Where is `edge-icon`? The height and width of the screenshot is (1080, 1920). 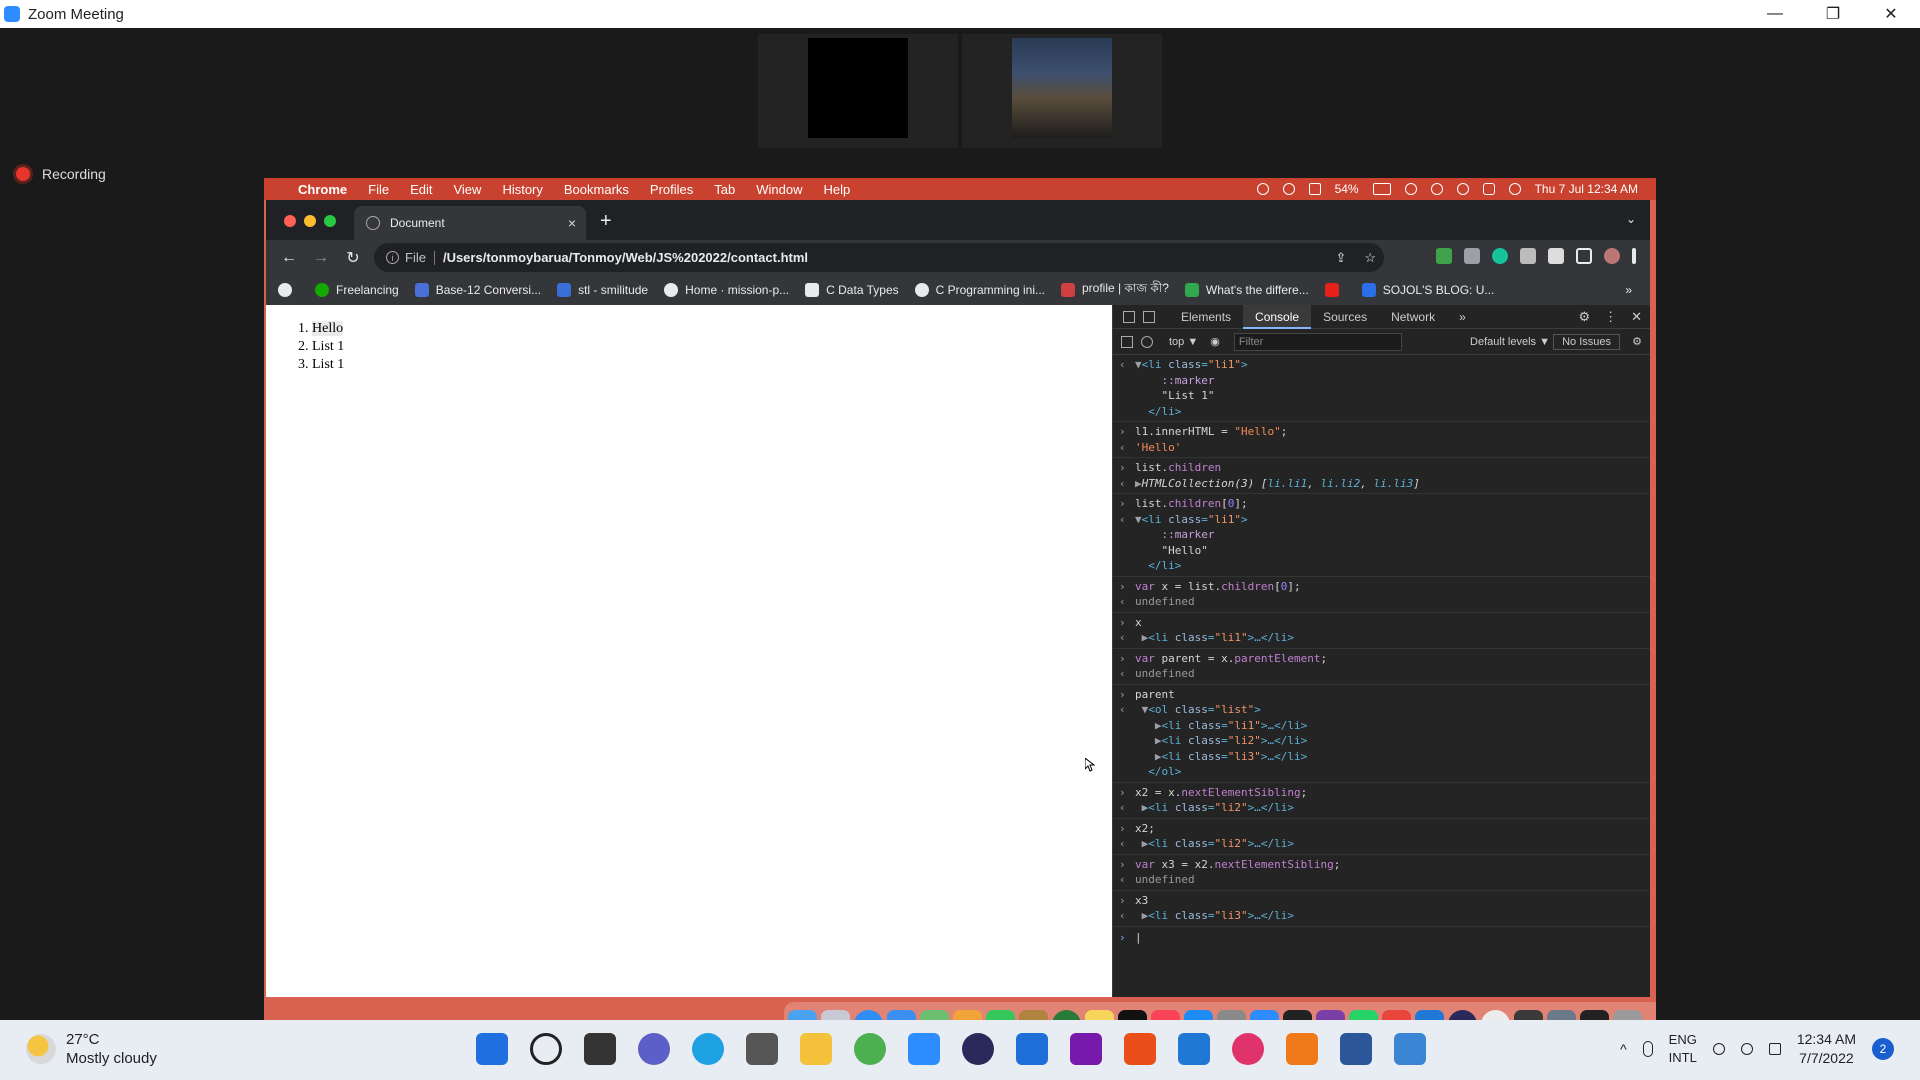 edge-icon is located at coordinates (708, 1049).